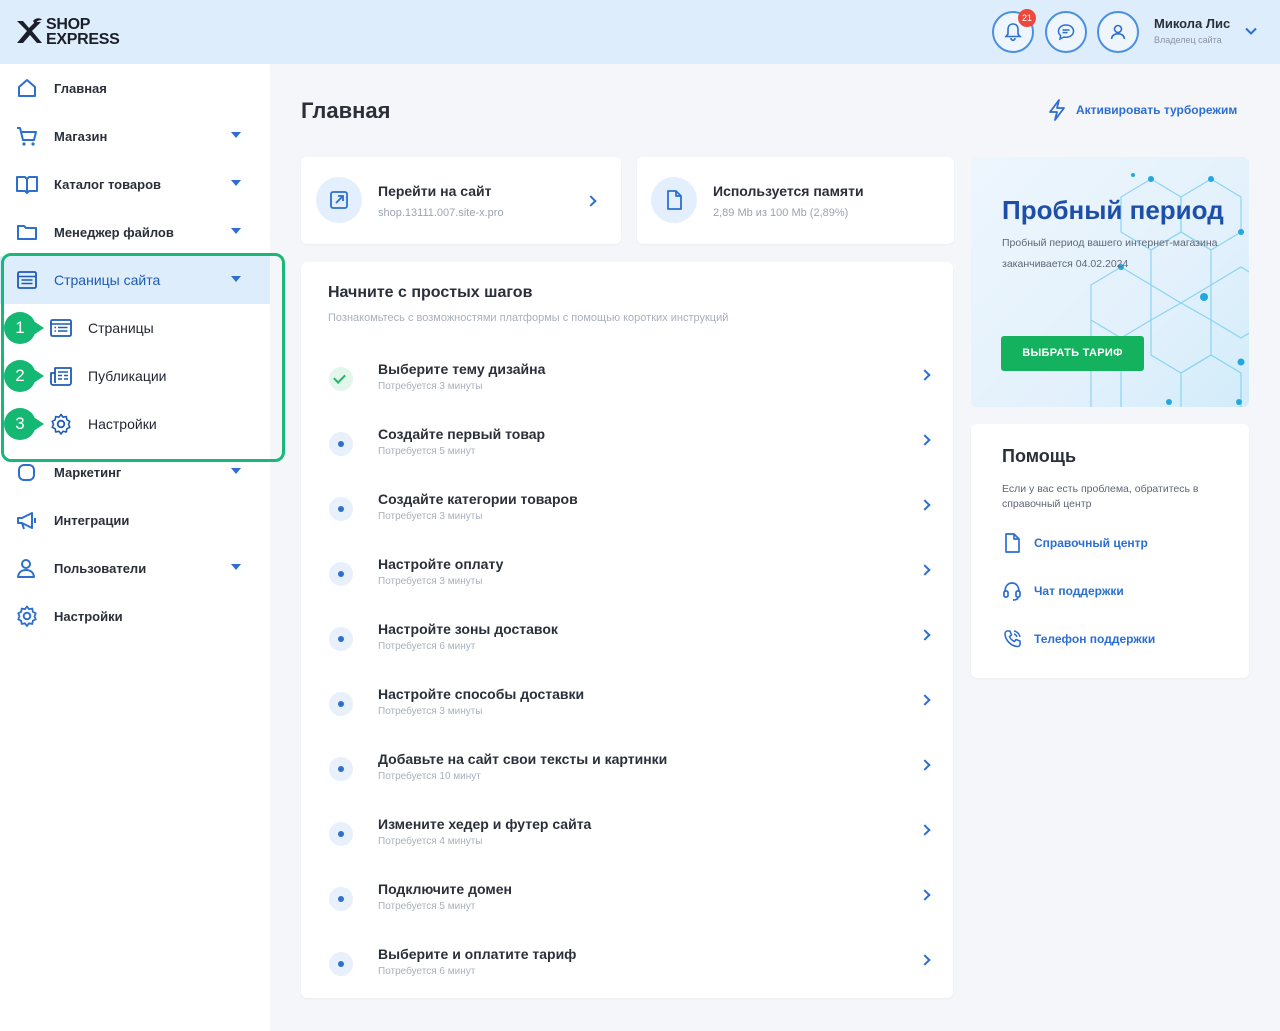 This screenshot has height=1031, width=1280. Describe the element at coordinates (1251, 31) in the screenshot. I see `chevron-down-icon` at that location.